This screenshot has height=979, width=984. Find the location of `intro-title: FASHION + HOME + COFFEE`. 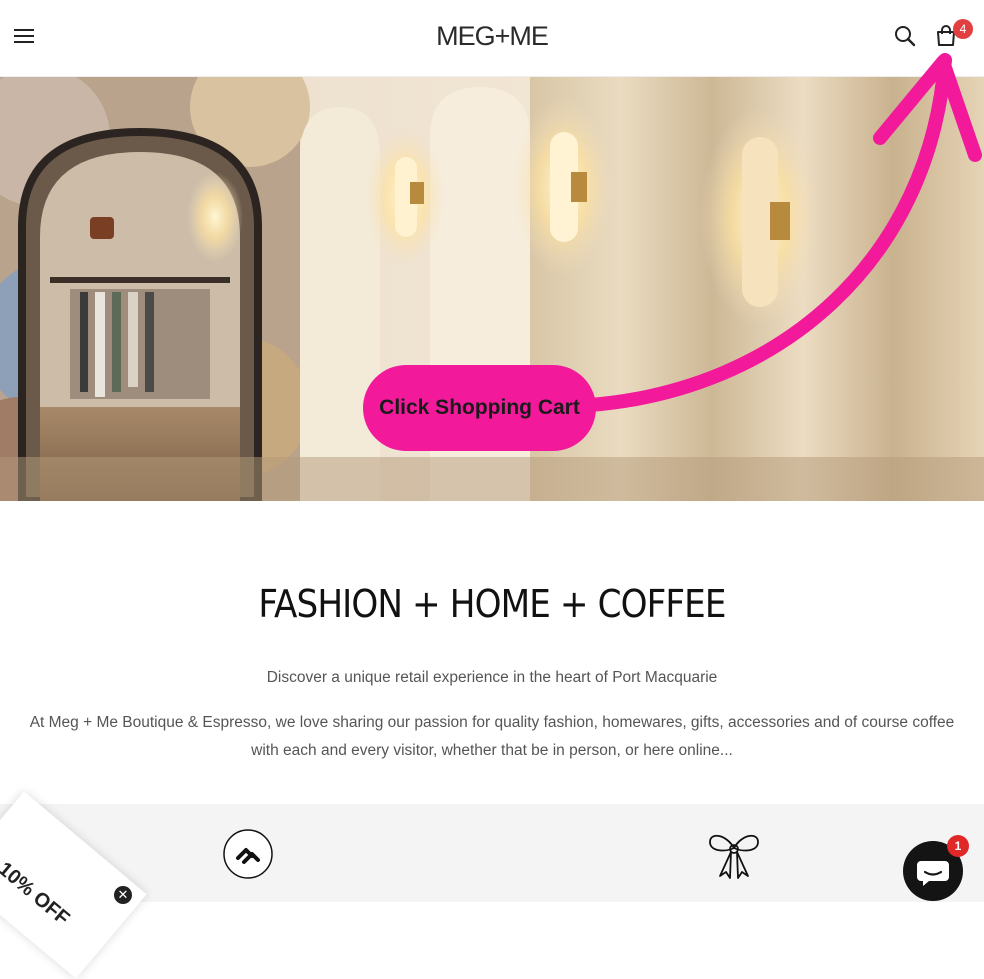

intro-title: FASHION + HOME + COFFEE is located at coordinates (492, 604).